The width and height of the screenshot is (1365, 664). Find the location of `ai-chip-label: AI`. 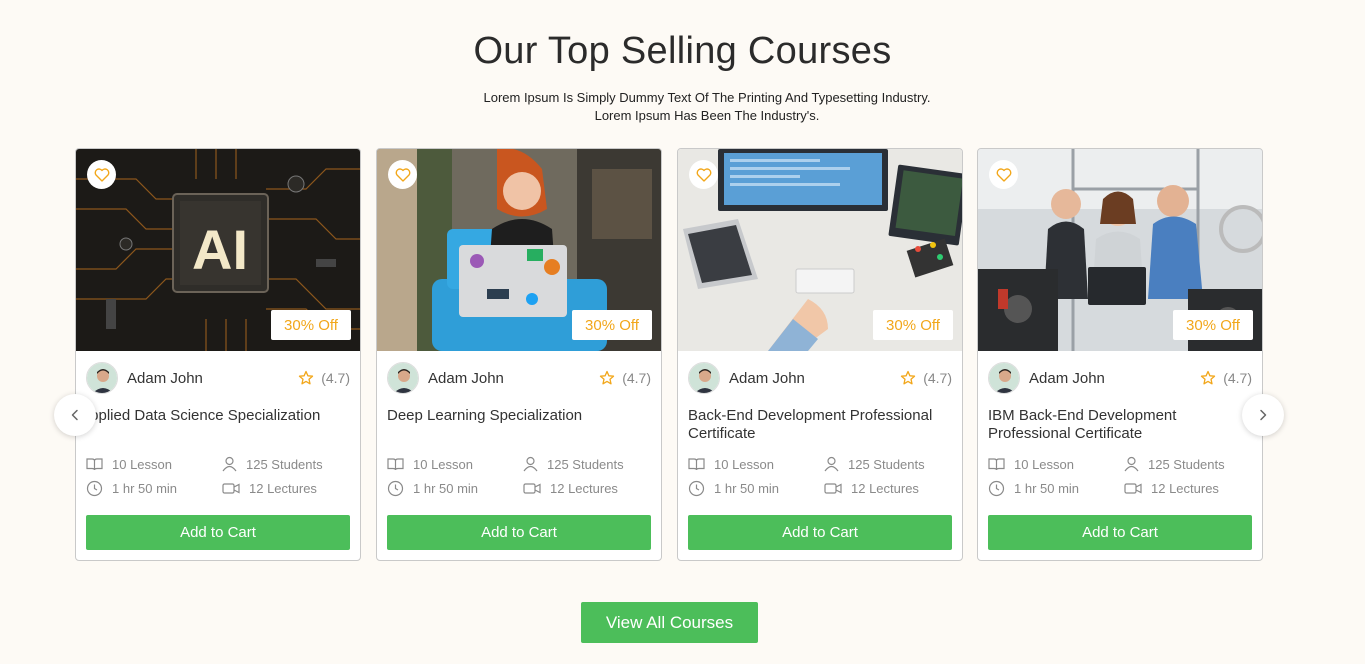

ai-chip-label: AI is located at coordinates (220, 249).